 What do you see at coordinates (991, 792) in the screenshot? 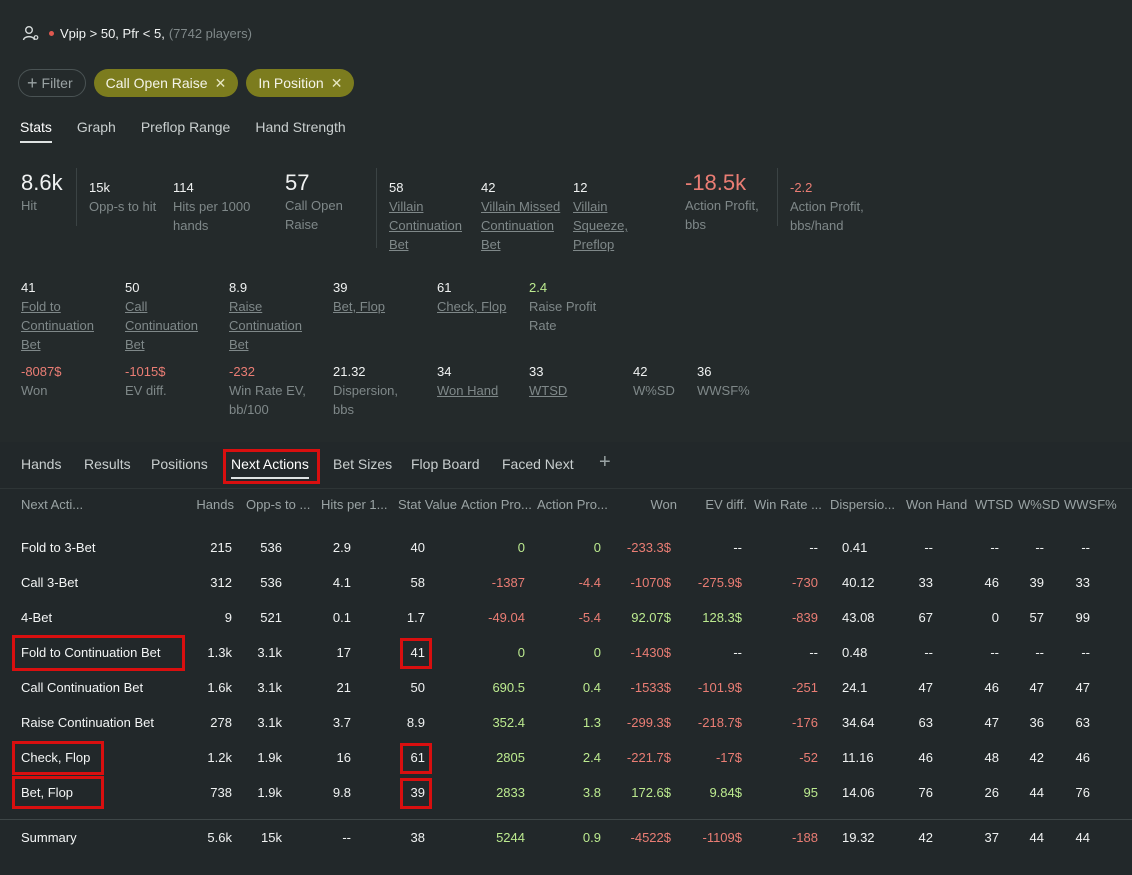
I see `table-cell: 26` at bounding box center [991, 792].